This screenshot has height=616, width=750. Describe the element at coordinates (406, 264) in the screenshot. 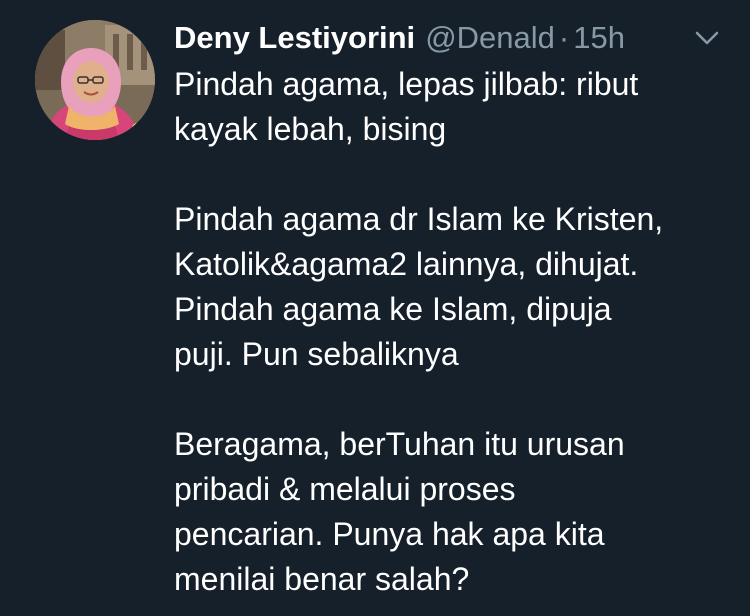

I see `tweet-text-line: Katolik&agama2 lainnya, dihujat.` at that location.